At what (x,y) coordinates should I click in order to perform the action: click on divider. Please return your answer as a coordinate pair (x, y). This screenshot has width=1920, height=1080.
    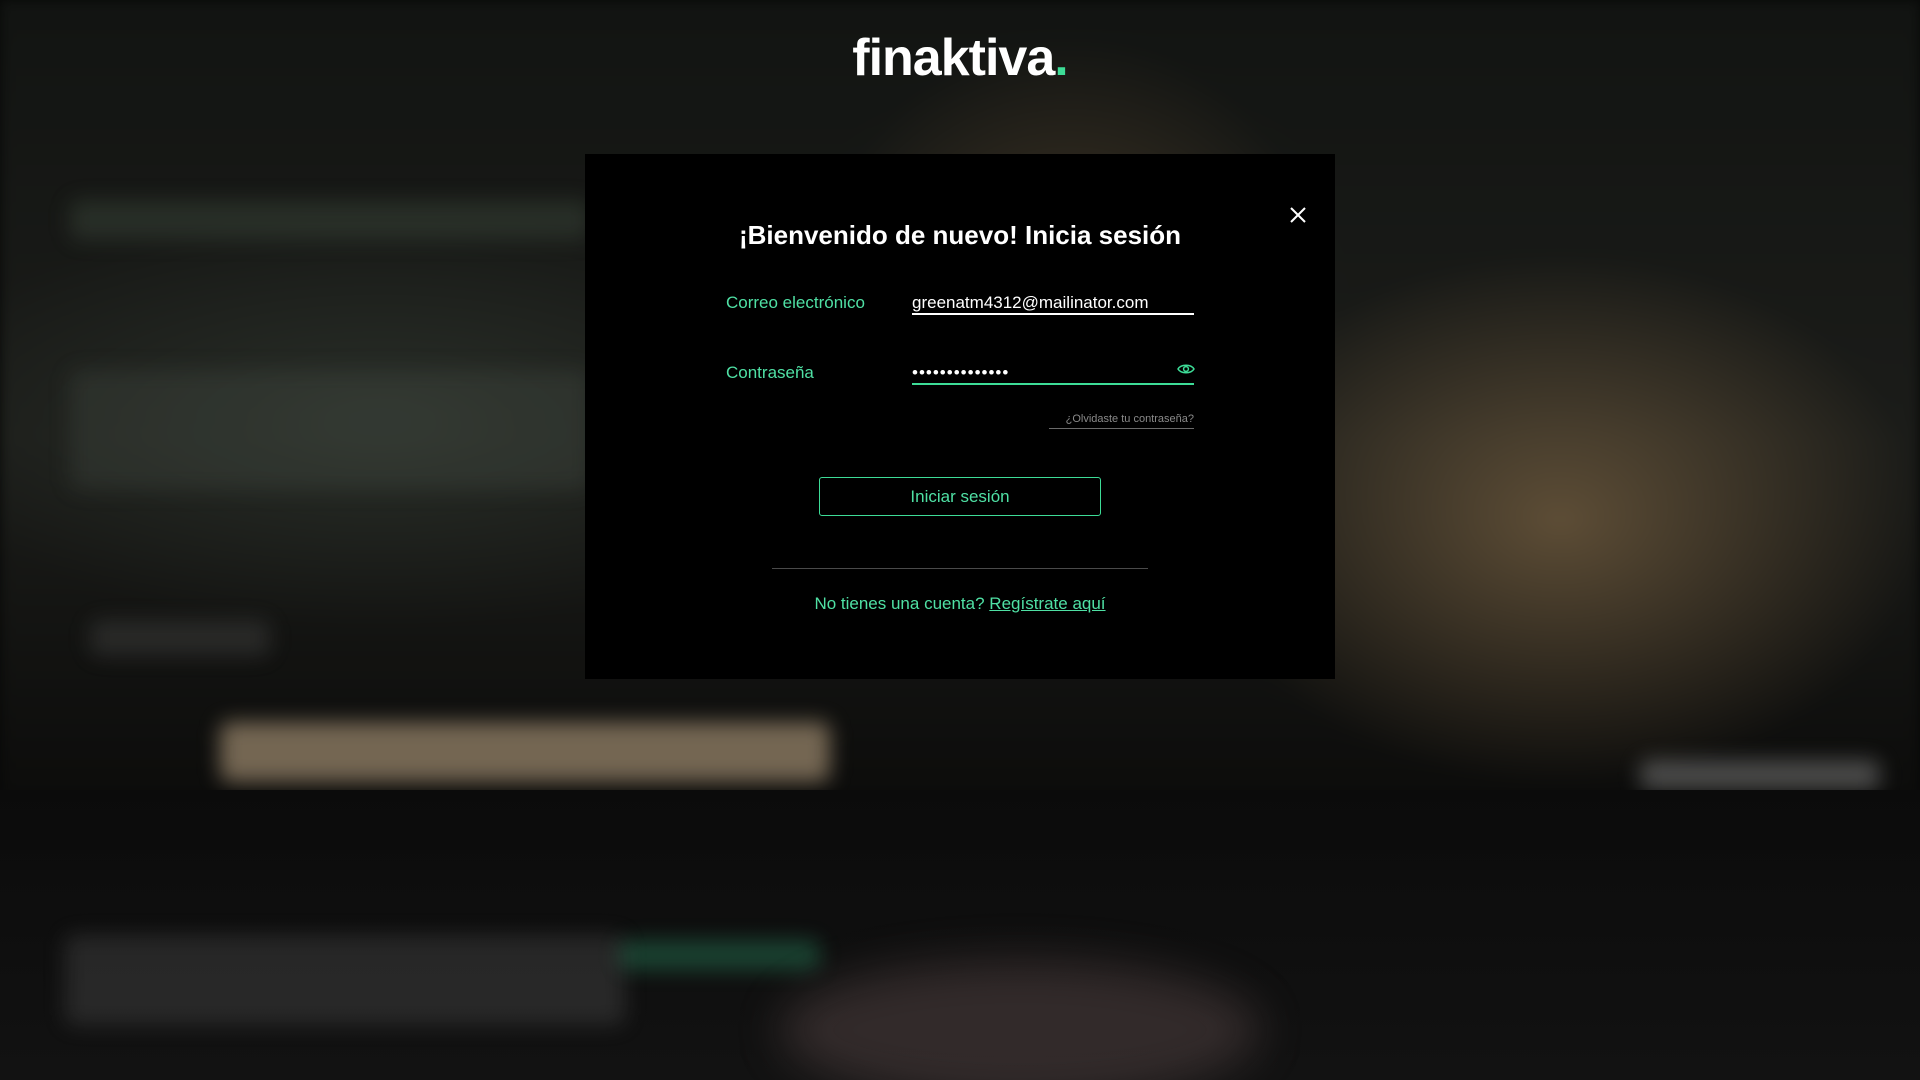
    Looking at the image, I should click on (960, 568).